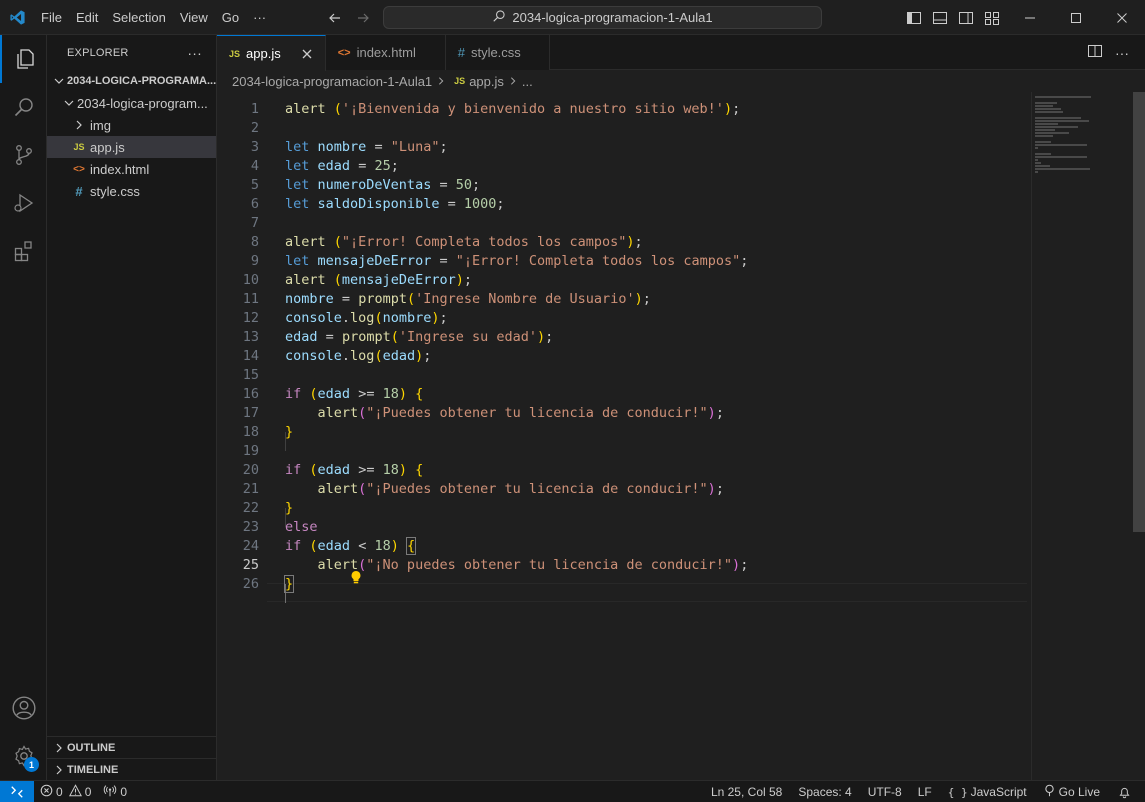  Describe the element at coordinates (280, 526) in the screenshot. I see `code-line: 23 else` at that location.